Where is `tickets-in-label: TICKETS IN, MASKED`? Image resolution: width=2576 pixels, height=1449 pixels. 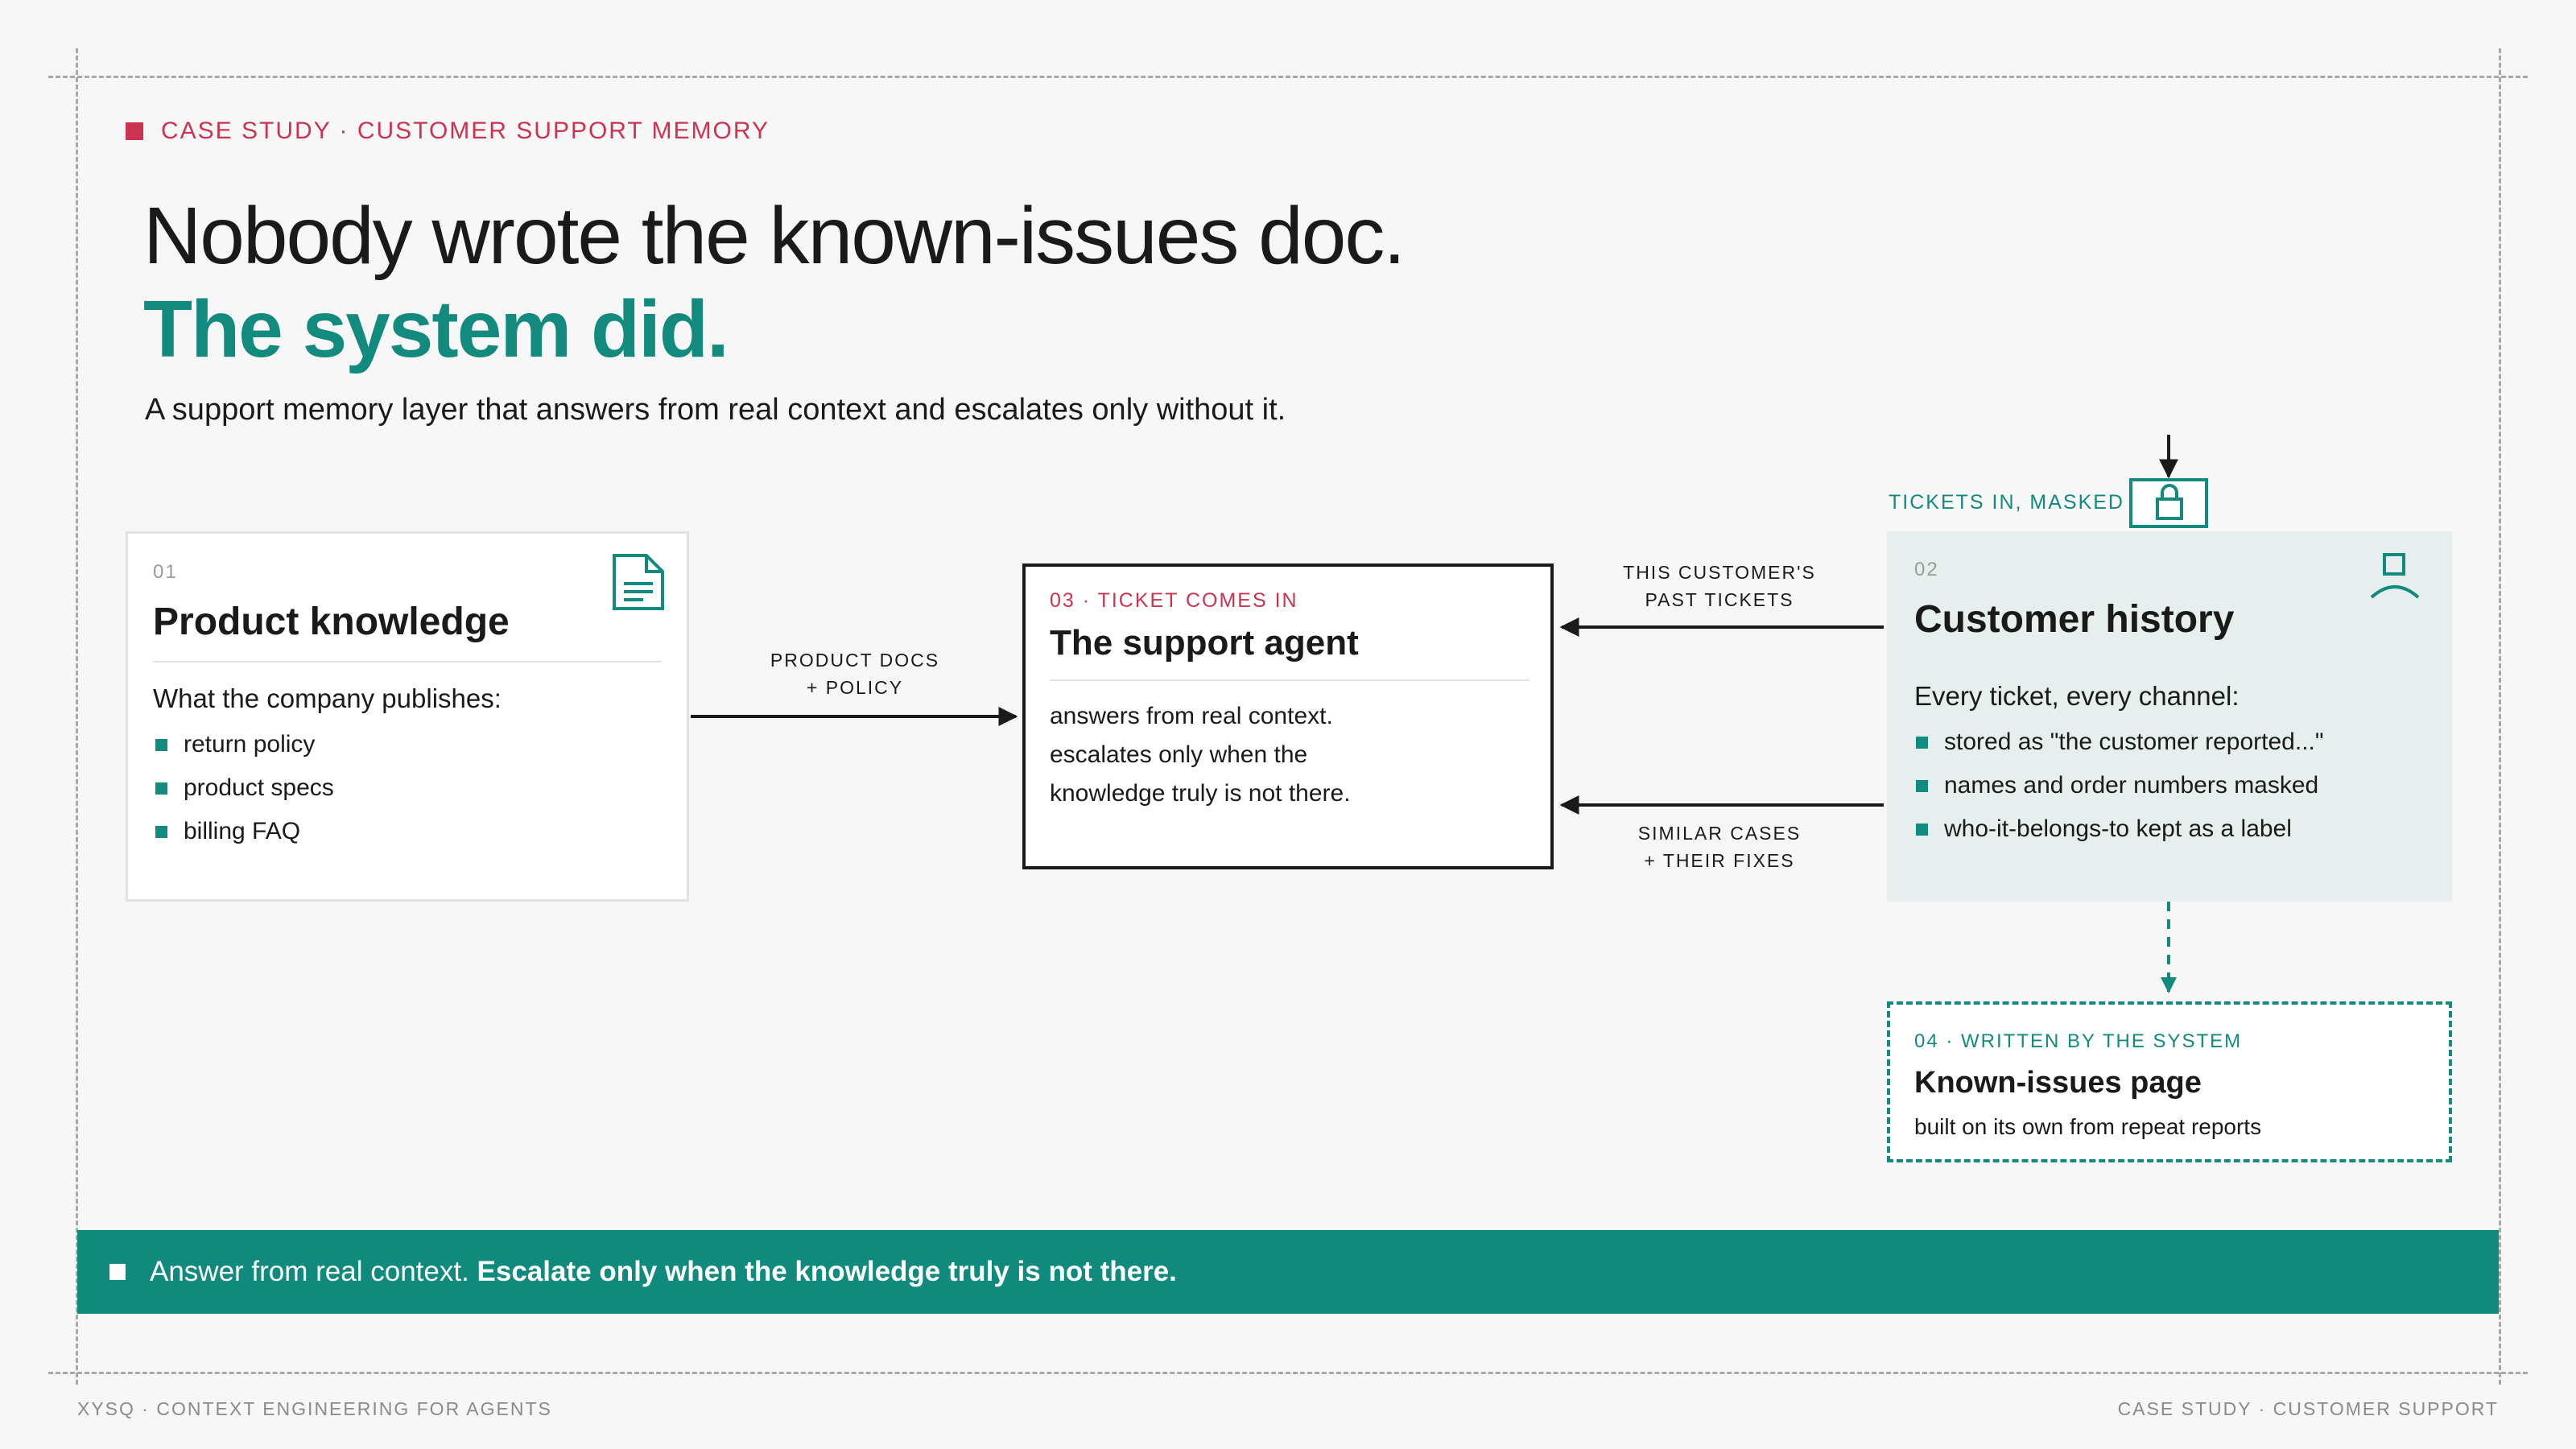 tickets-in-label: TICKETS IN, MASKED is located at coordinates (2006, 503).